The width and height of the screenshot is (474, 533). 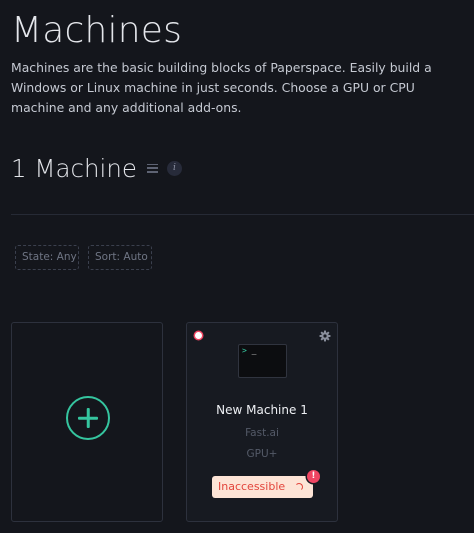 What do you see at coordinates (198, 335) in the screenshot?
I see `status-dot-icon` at bounding box center [198, 335].